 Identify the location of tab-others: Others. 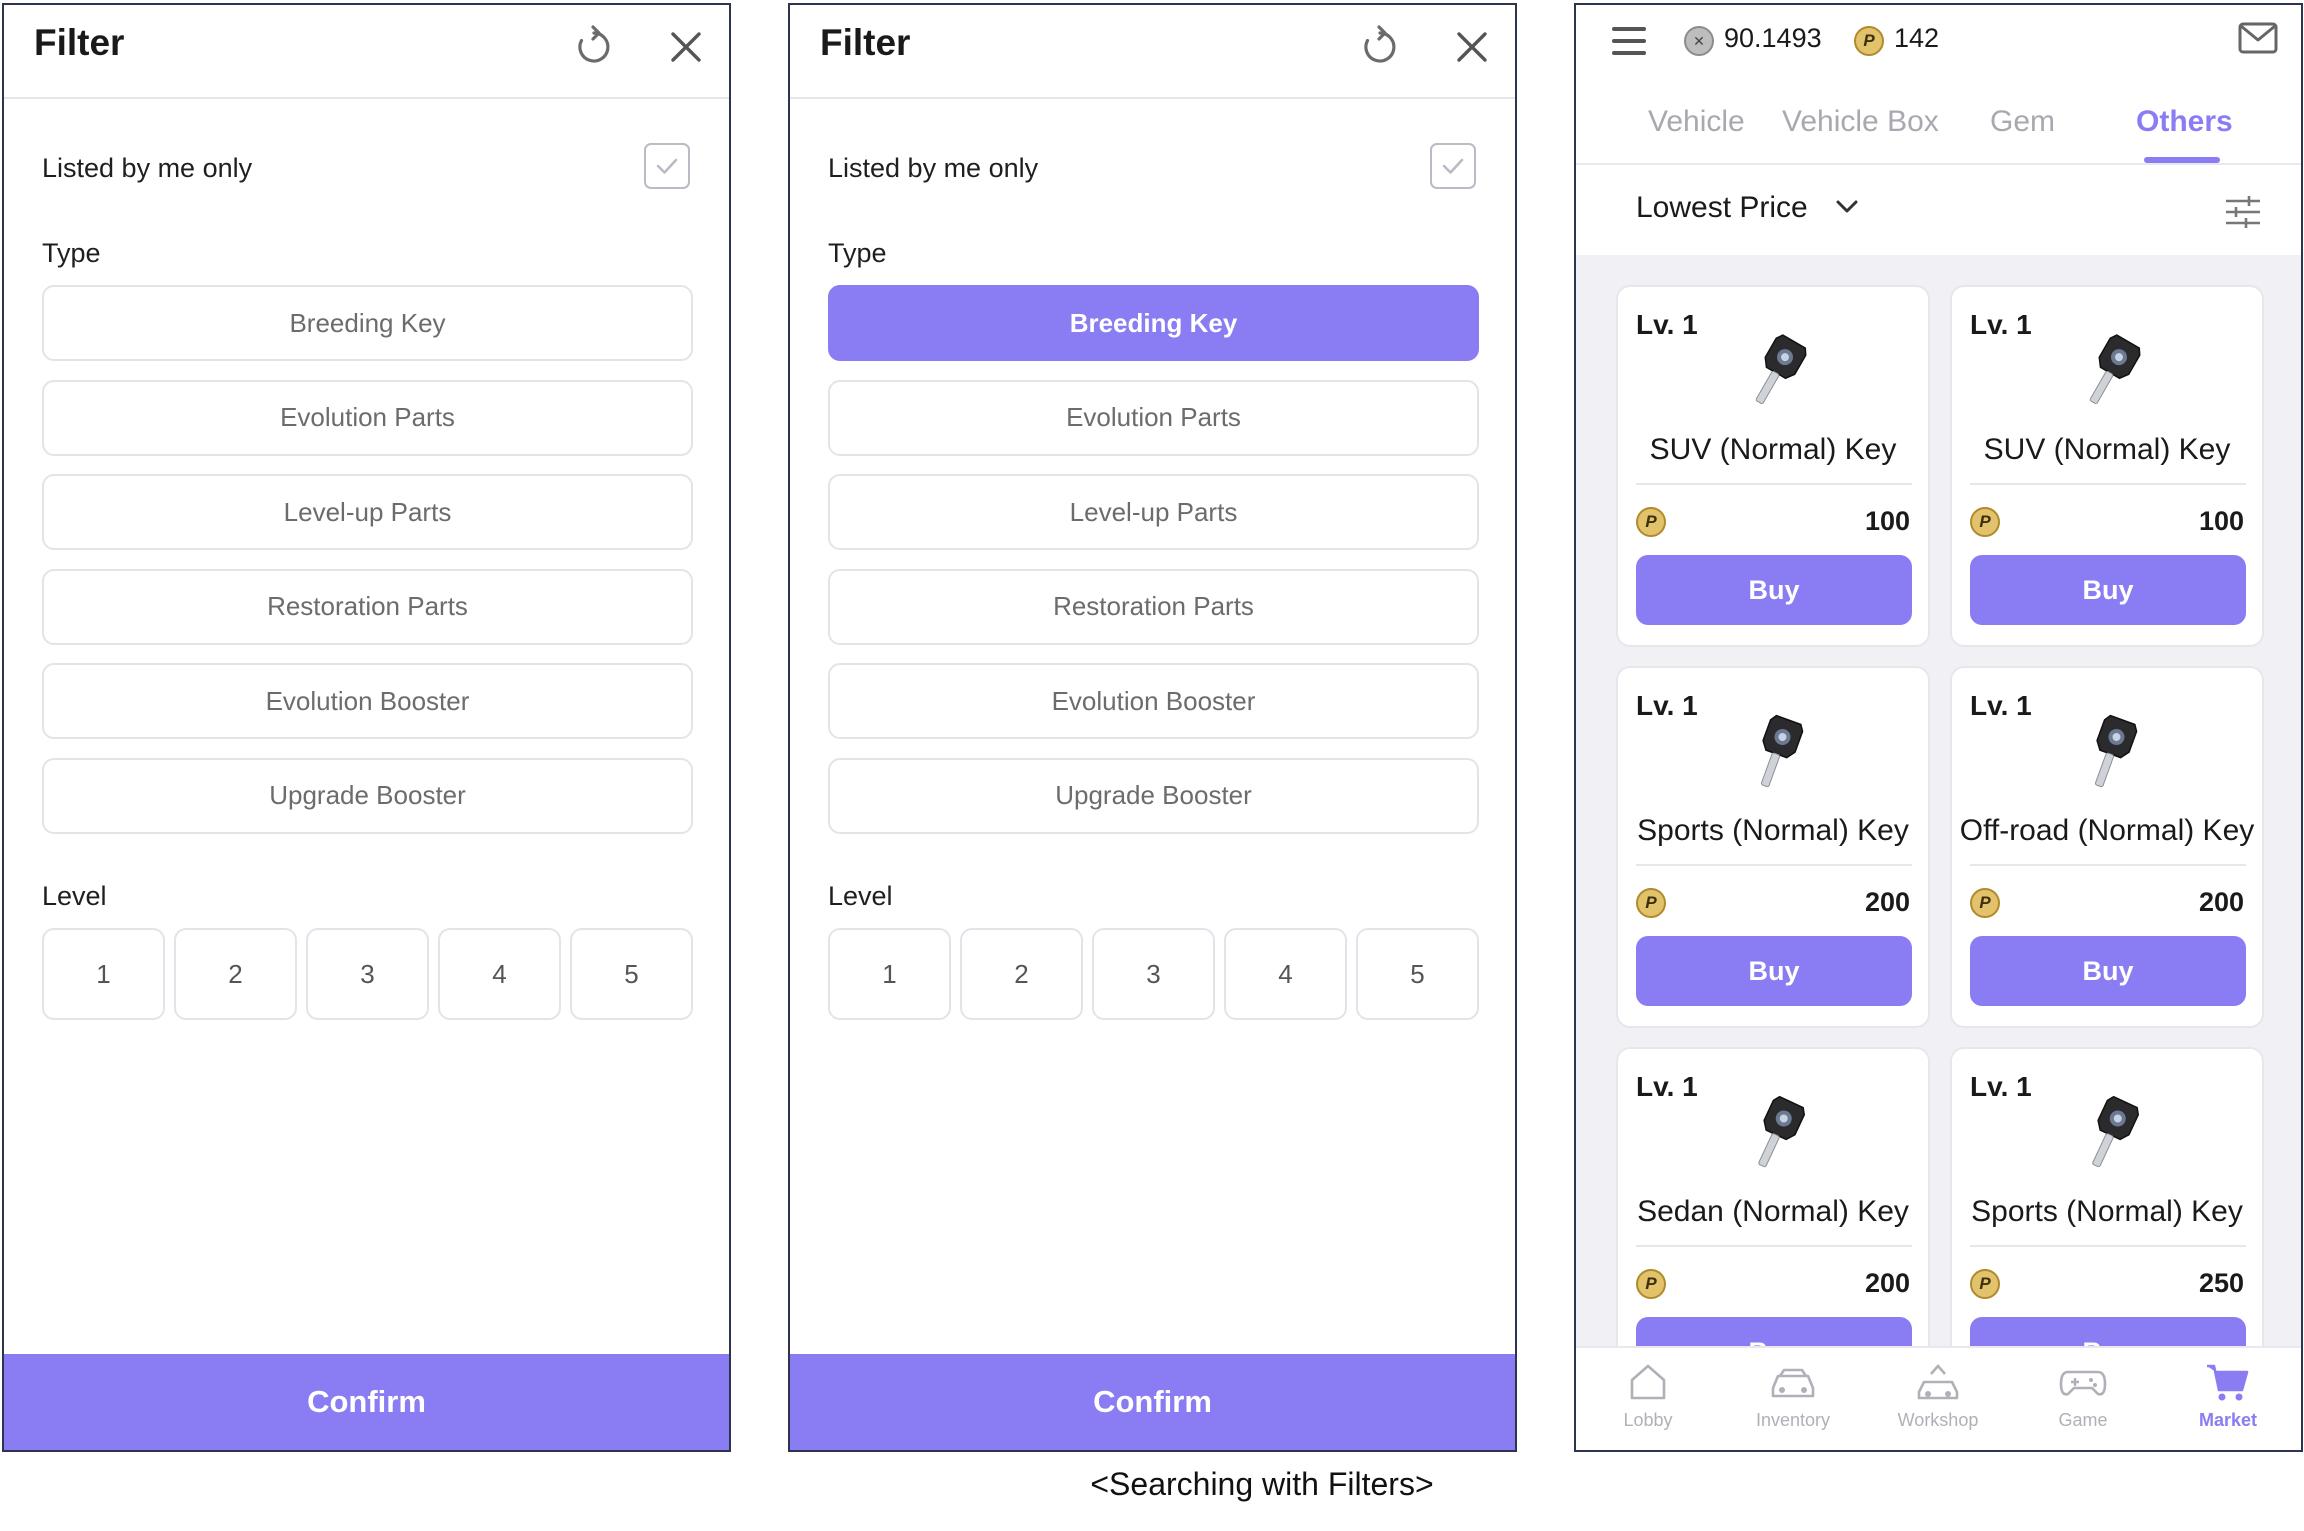
(2184, 122).